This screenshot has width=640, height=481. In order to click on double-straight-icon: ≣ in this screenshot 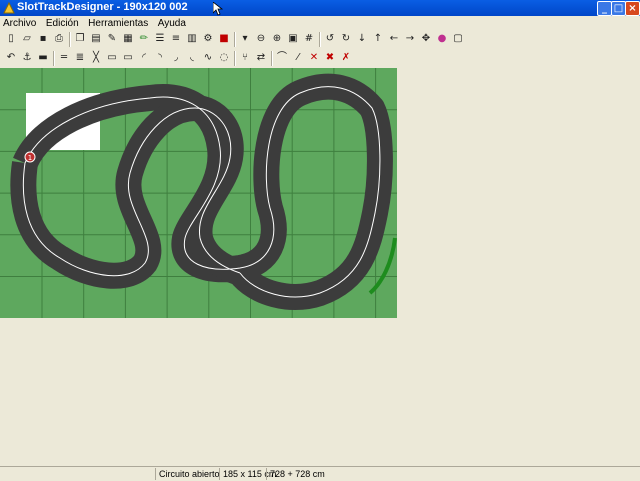, I will do `click(80, 58)`.